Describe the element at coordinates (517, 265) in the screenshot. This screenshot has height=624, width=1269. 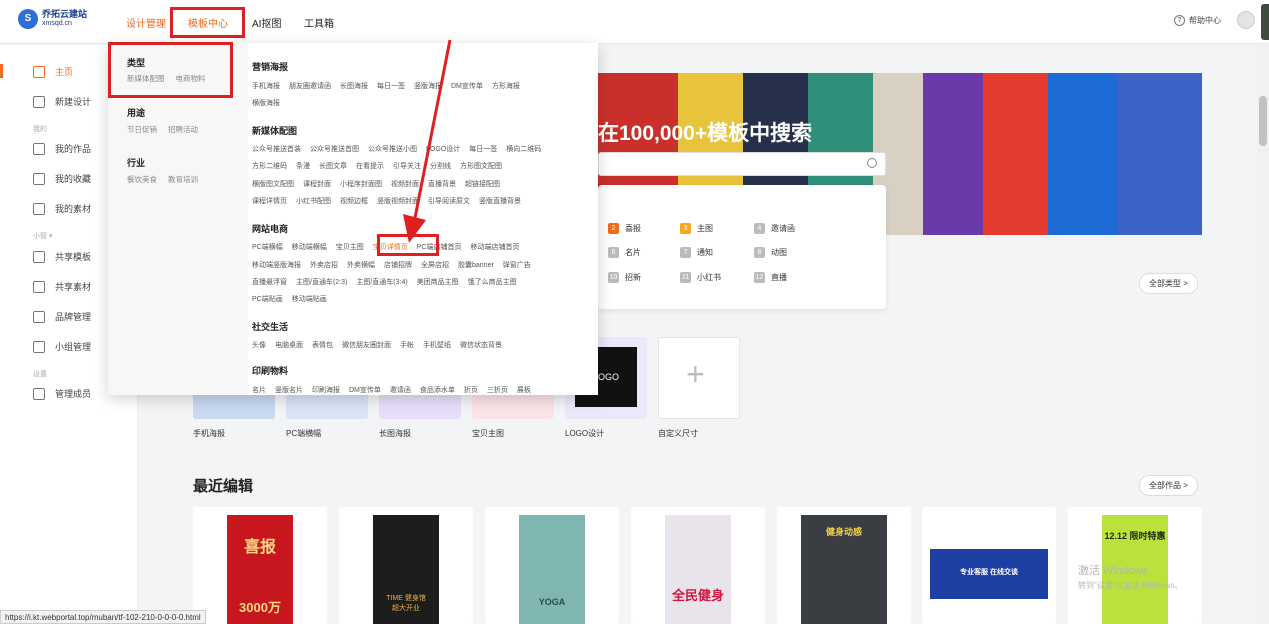
I see `dropdown-link: 弹窗广告` at that location.